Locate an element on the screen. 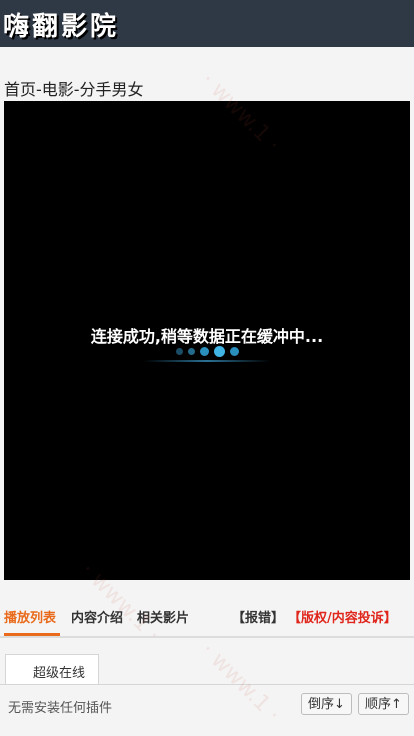 Image resolution: width=414 pixels, height=736 pixels. site-header: 嗨翻影院 is located at coordinates (207, 23).